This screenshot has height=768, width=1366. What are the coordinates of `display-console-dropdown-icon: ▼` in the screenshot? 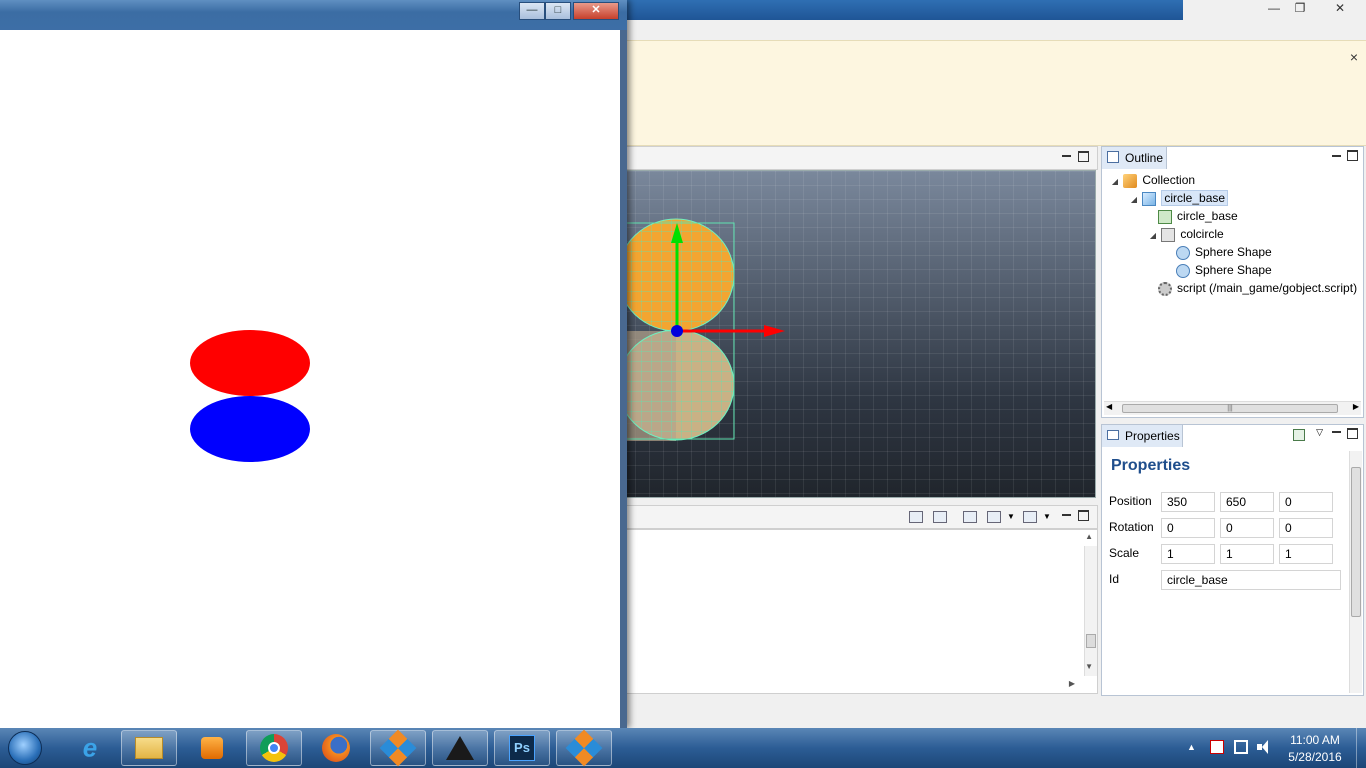 It's located at (1011, 516).